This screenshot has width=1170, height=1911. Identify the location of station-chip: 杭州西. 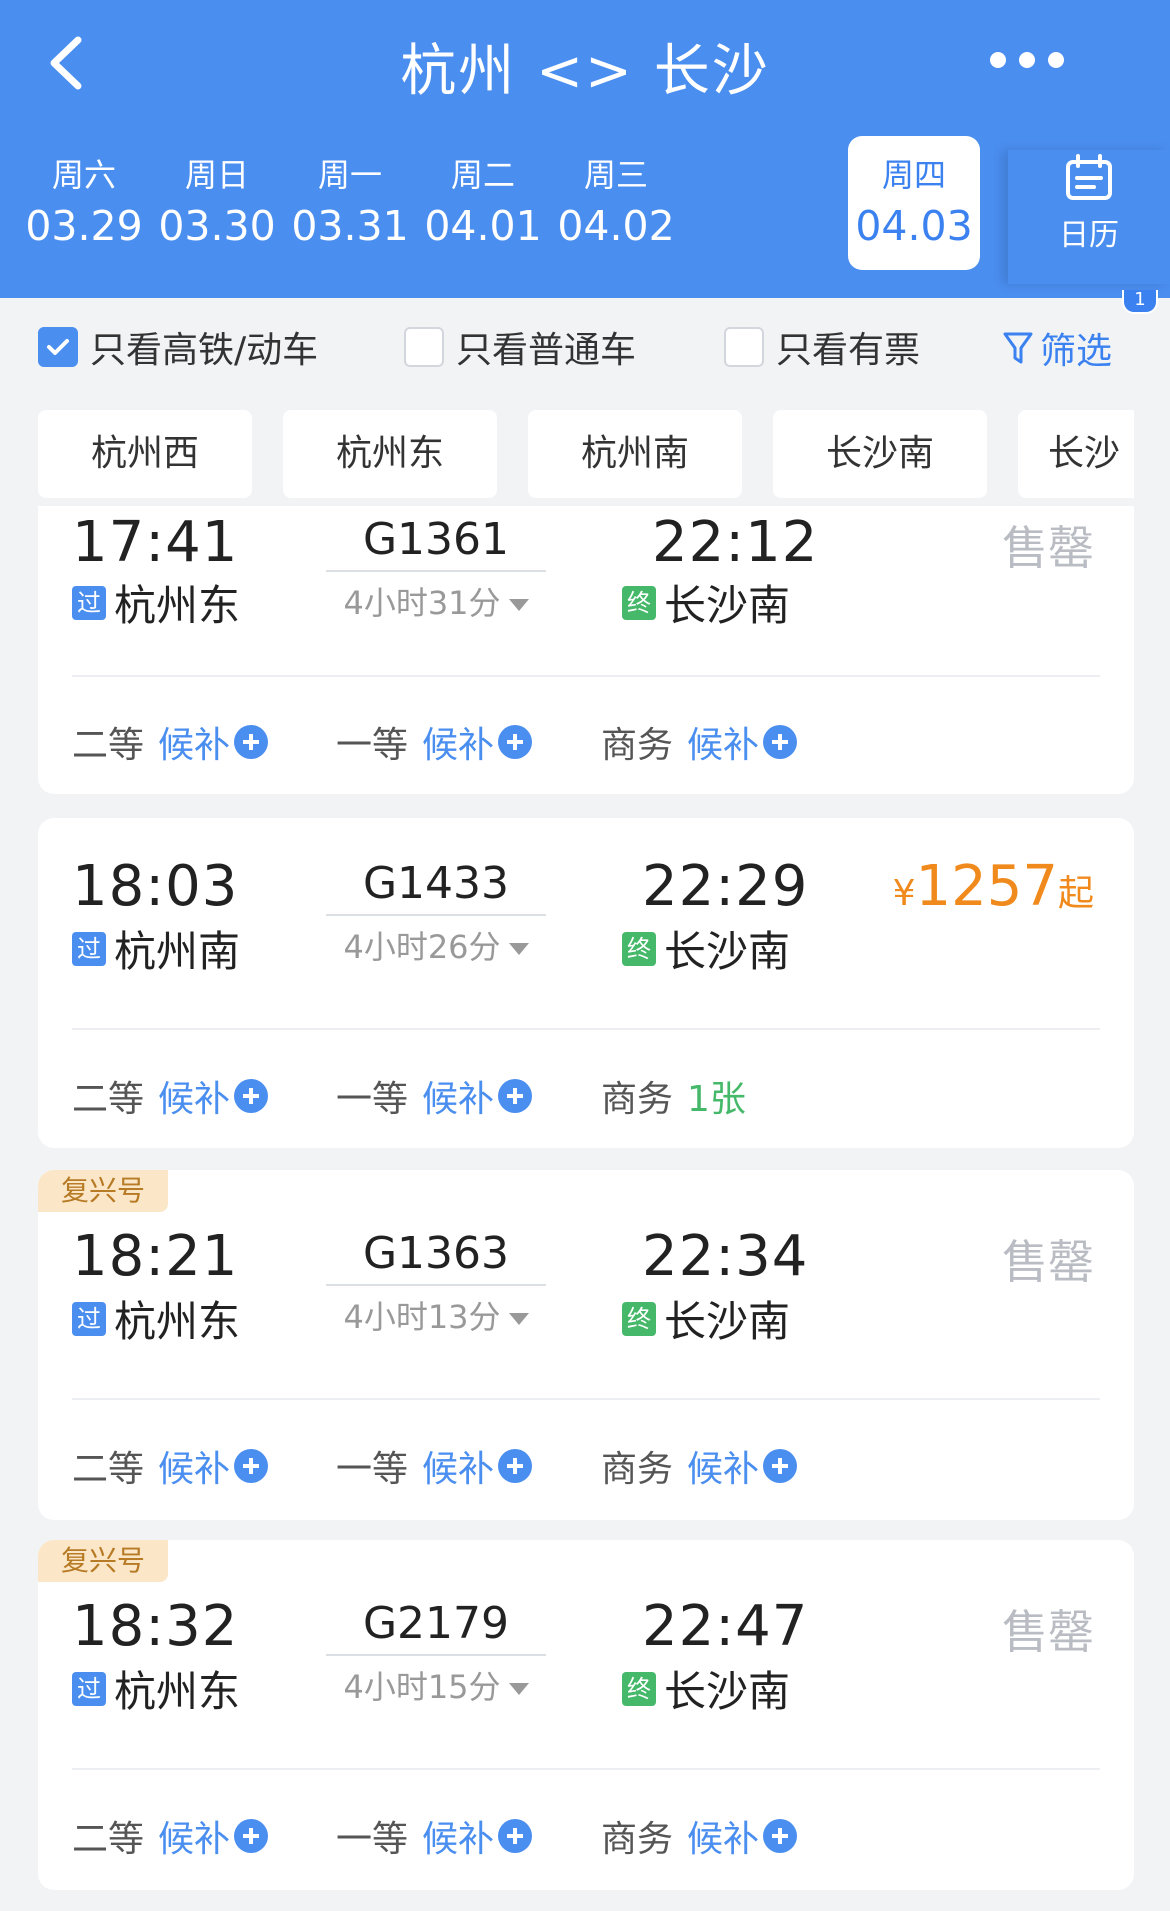
(145, 454).